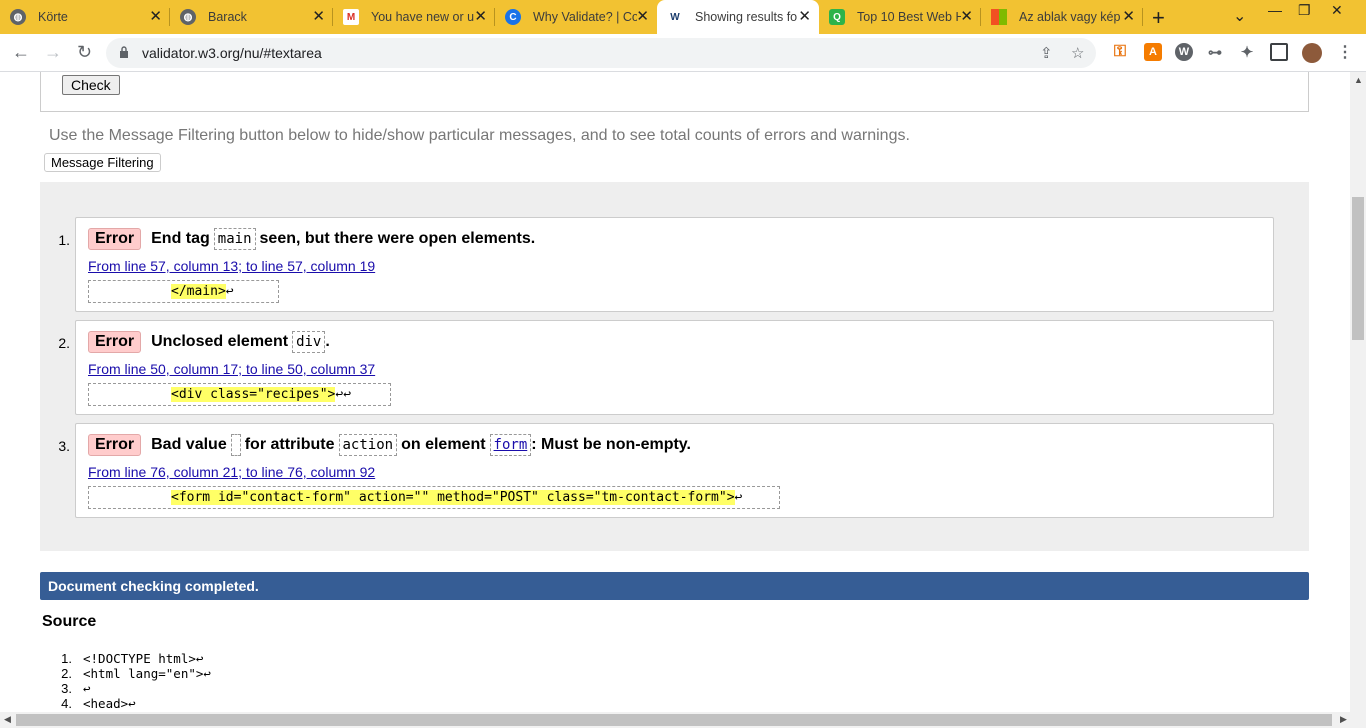  Describe the element at coordinates (239, 394) in the screenshot. I see `code-extract: <div class="recipes">↩↩` at that location.